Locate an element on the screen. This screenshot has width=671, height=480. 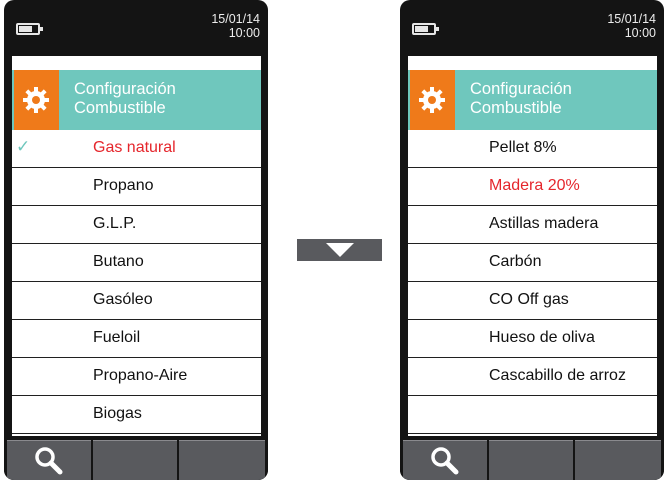
list-item-label: Pellet 8% is located at coordinates (523, 147).